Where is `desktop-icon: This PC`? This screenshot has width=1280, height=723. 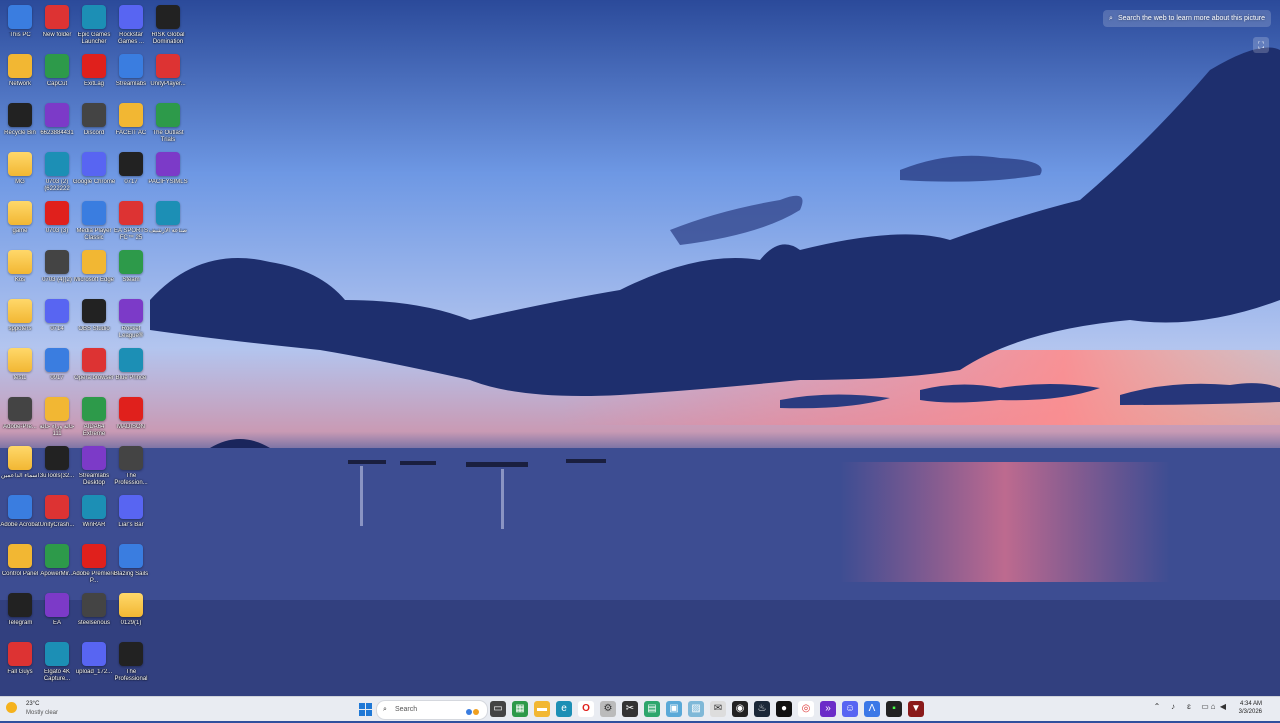
desktop-icon: This PC is located at coordinates (20, 26).